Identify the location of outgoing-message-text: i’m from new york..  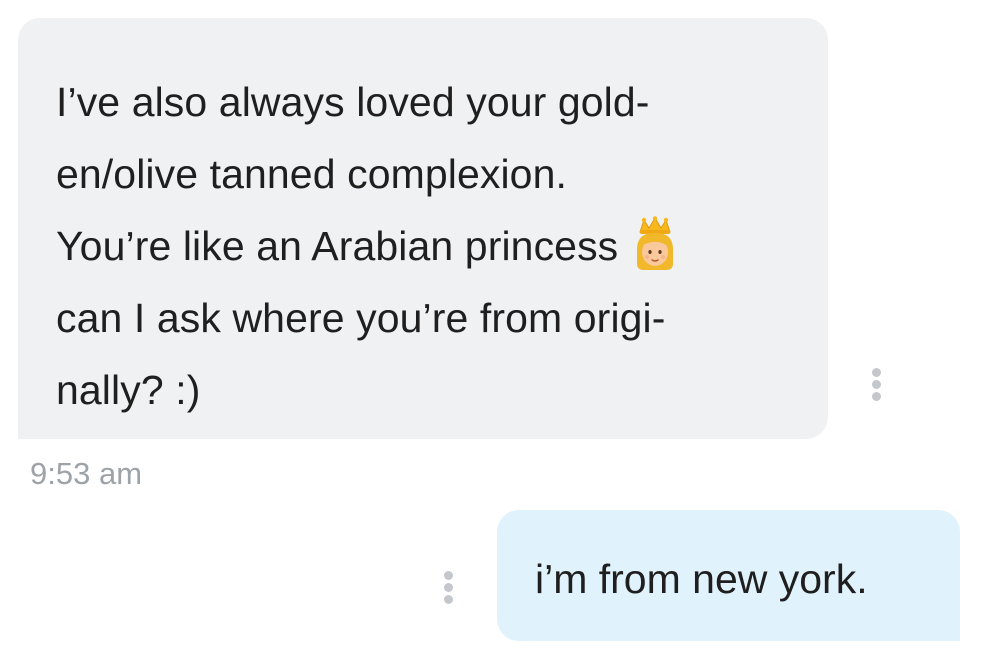
(701, 579).